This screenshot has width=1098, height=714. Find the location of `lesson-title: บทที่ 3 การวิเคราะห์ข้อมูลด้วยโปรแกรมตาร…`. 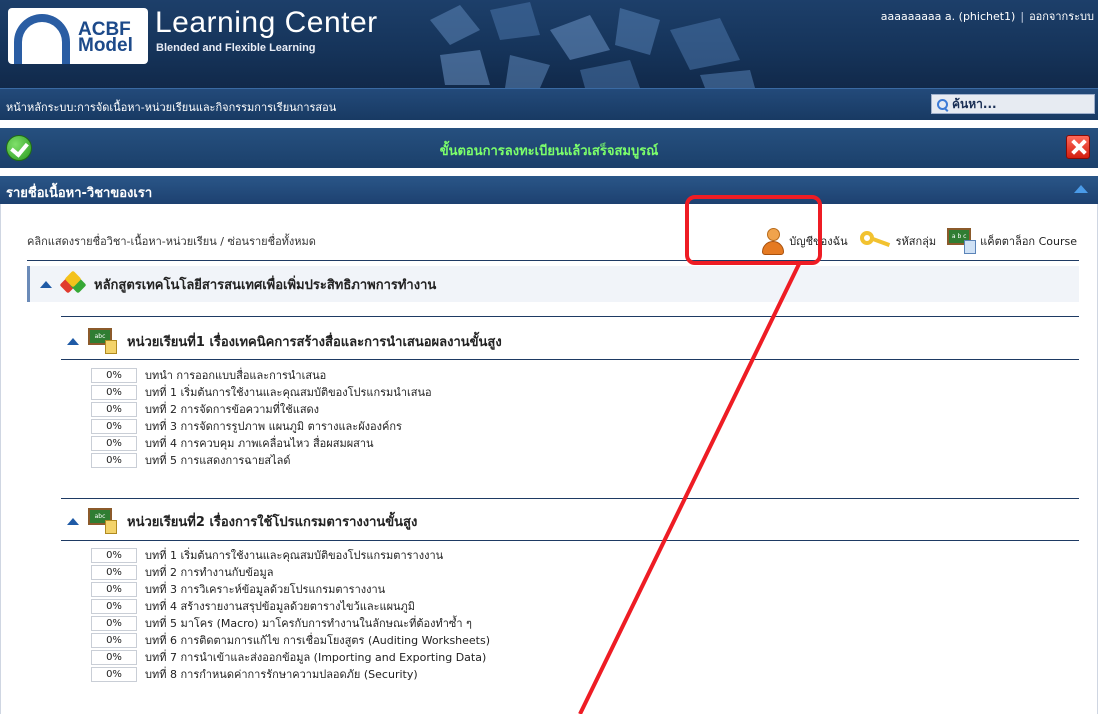

lesson-title: บทที่ 3 การวิเคราะห์ข้อมูลด้วยโปรแกรมตาร… is located at coordinates (265, 589).